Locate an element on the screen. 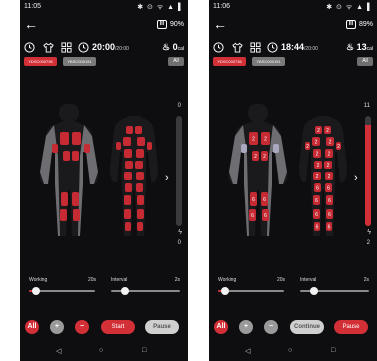 This screenshot has width=377, height=361. working-value: 20s is located at coordinates (280, 280).